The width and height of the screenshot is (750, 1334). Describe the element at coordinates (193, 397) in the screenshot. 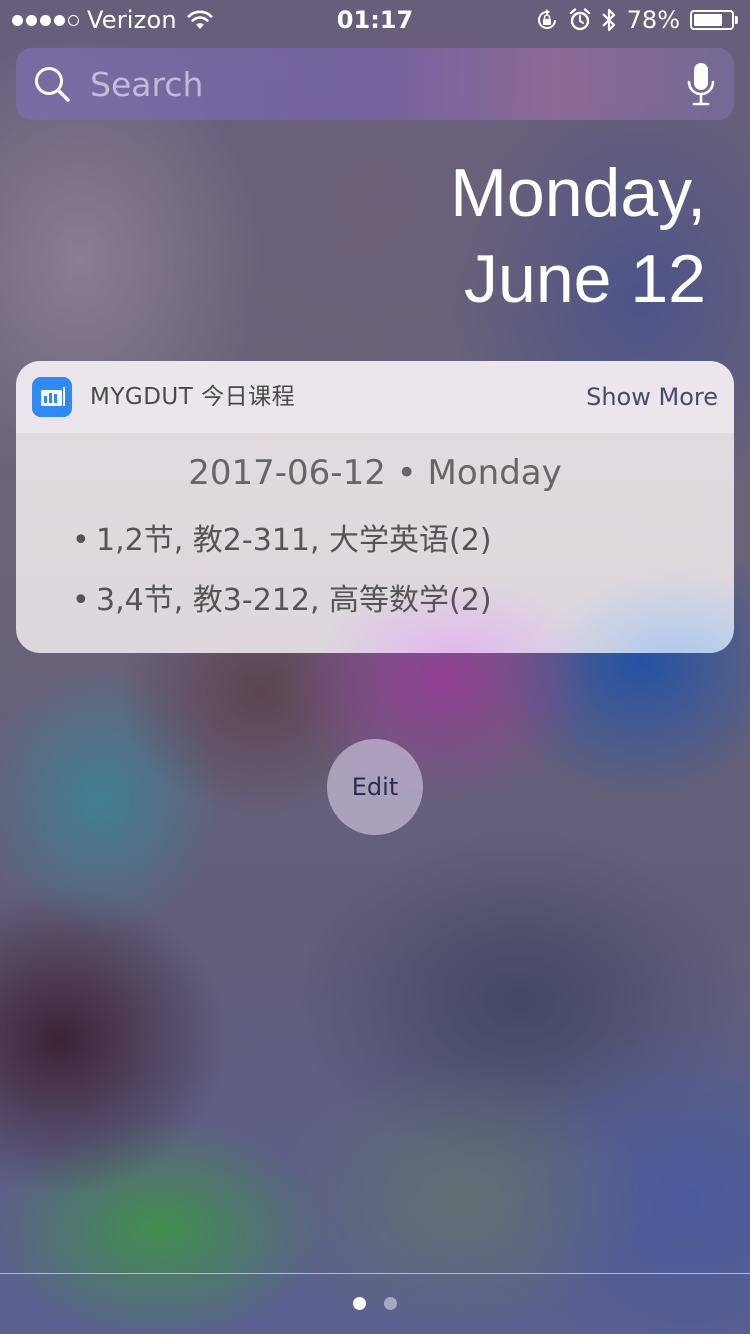

I see `widget-app-name: MYGDUT 今日课程` at that location.